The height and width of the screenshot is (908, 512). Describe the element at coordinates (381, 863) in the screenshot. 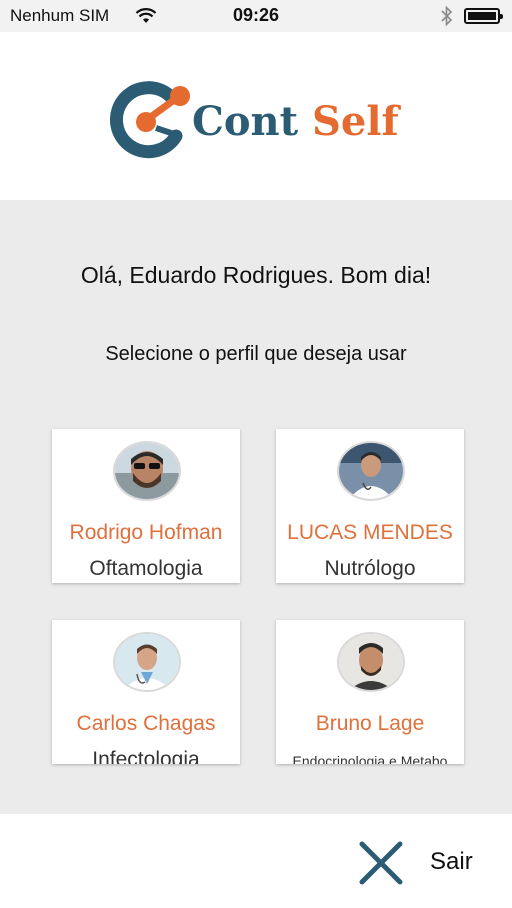

I see `close-icon` at that location.